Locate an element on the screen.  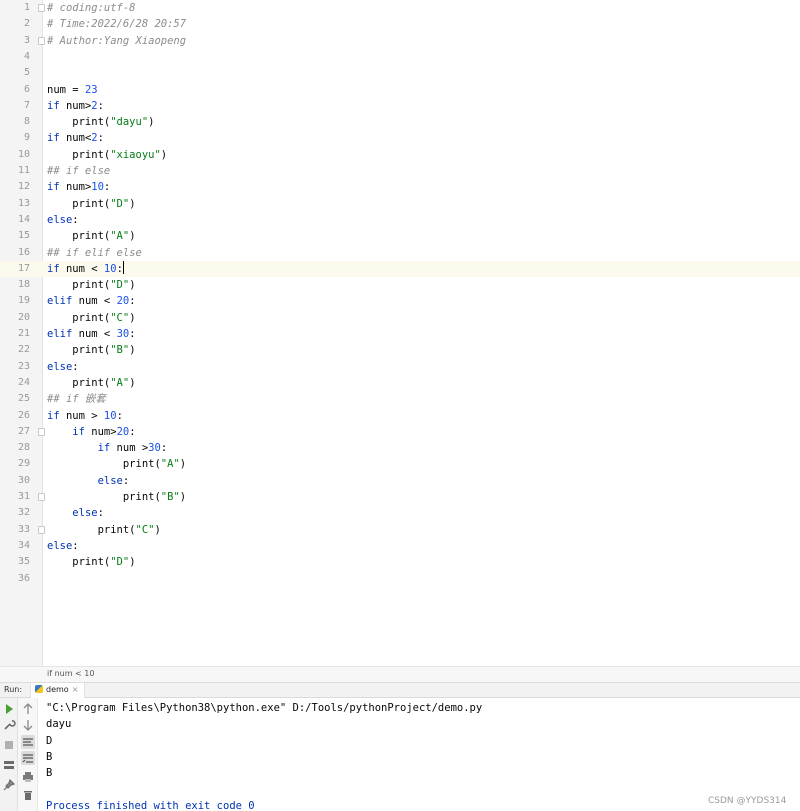
code-line: 24 print("A") is located at coordinates (400, 383).